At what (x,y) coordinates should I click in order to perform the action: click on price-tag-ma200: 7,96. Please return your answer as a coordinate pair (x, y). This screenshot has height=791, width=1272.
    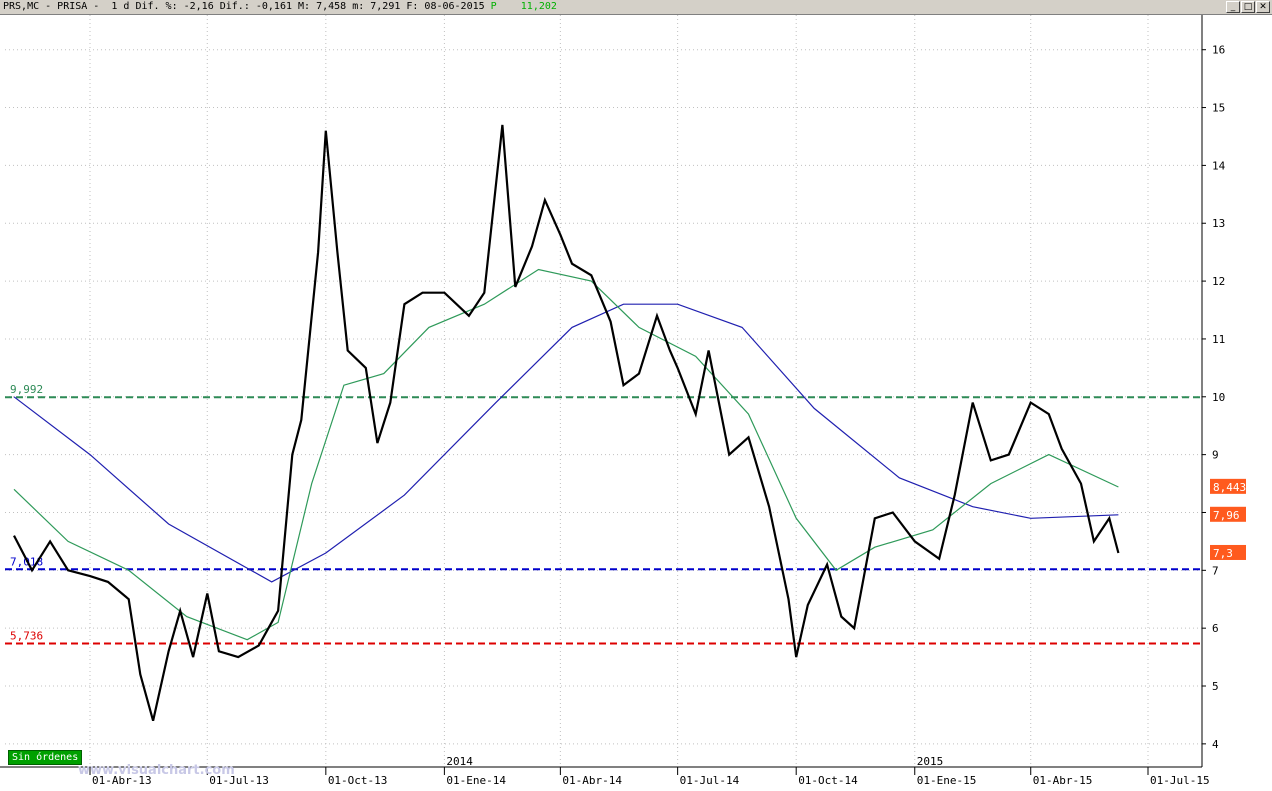
    Looking at the image, I should click on (1226, 515).